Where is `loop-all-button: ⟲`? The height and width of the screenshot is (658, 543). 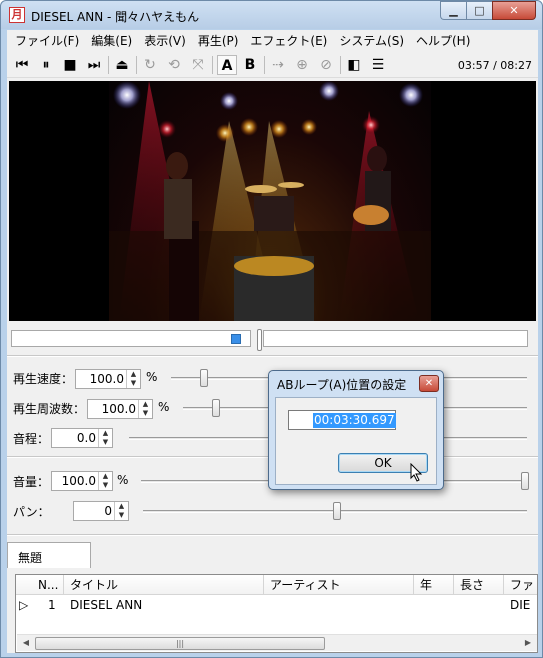
loop-all-button: ⟲ is located at coordinates (174, 65).